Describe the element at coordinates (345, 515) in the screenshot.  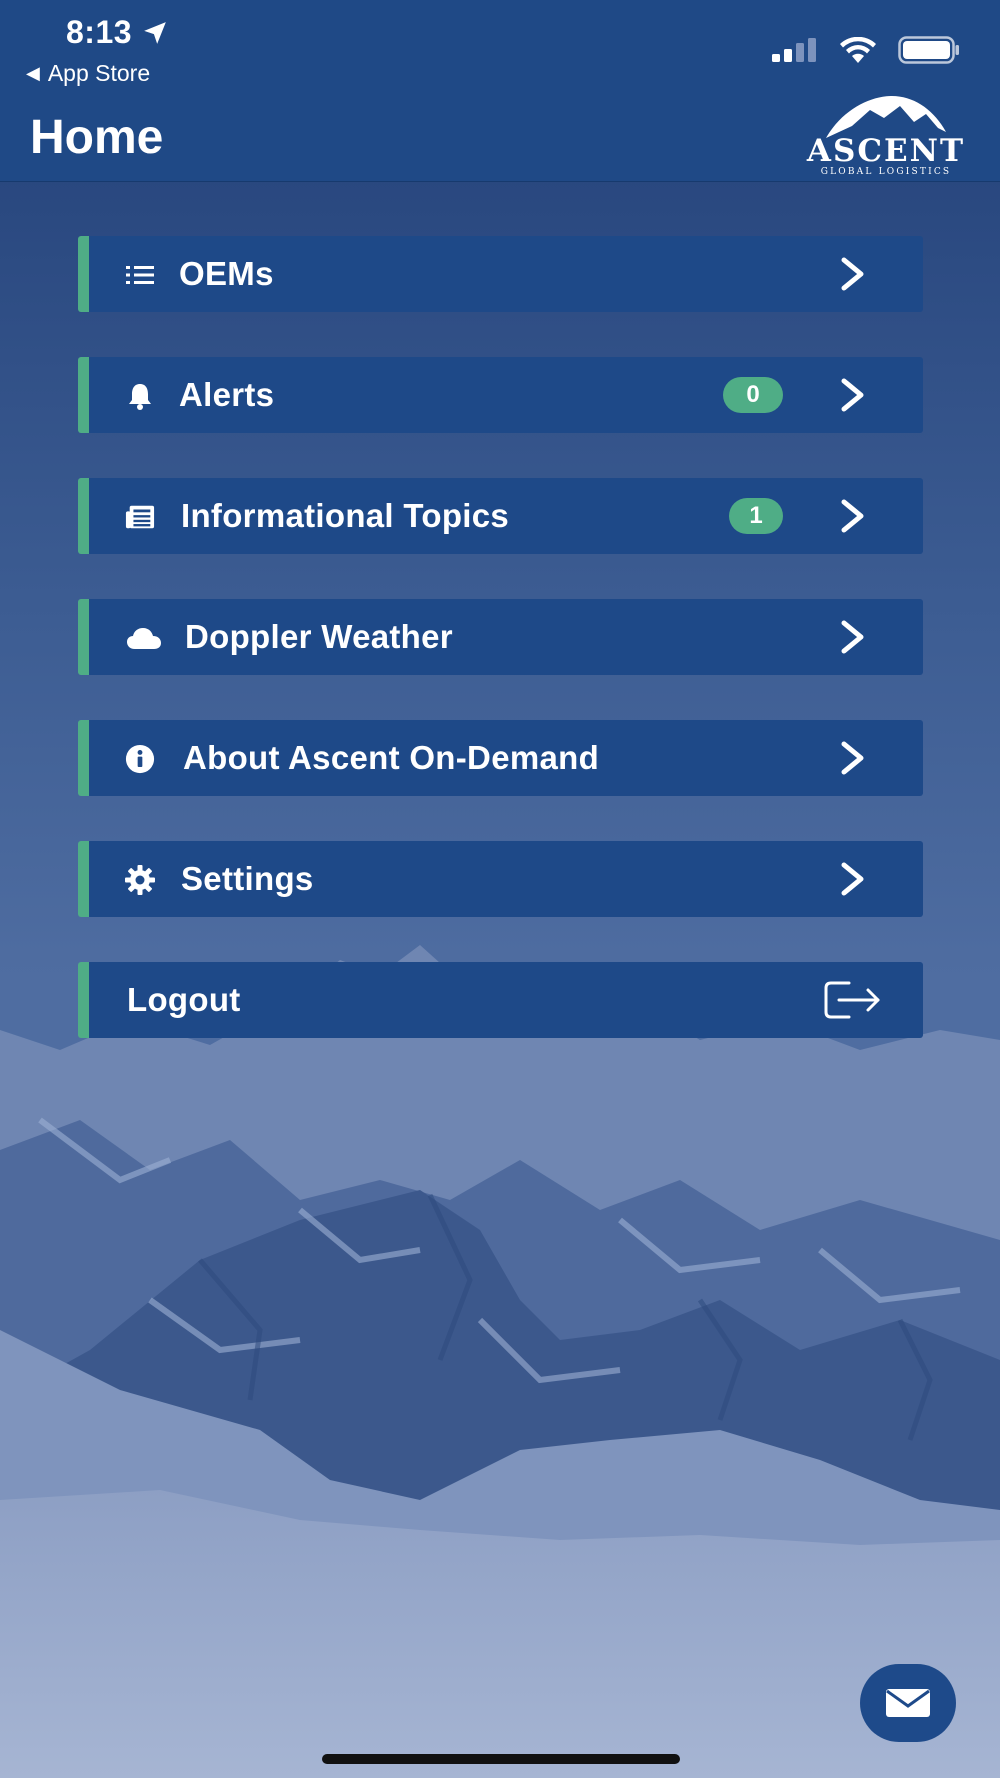
I see `menu-item-label: Informational Topics` at that location.